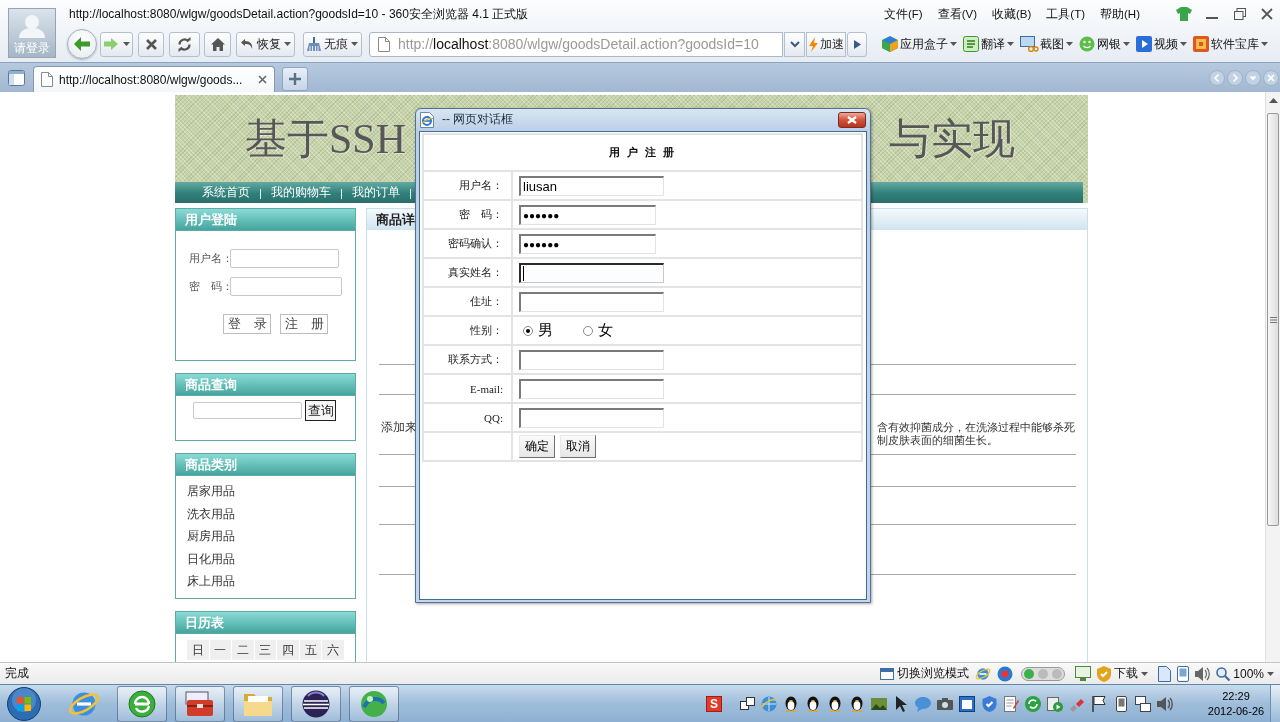 The width and height of the screenshot is (1280, 722). Describe the element at coordinates (1005, 673) in the screenshot. I see `target-icon` at that location.